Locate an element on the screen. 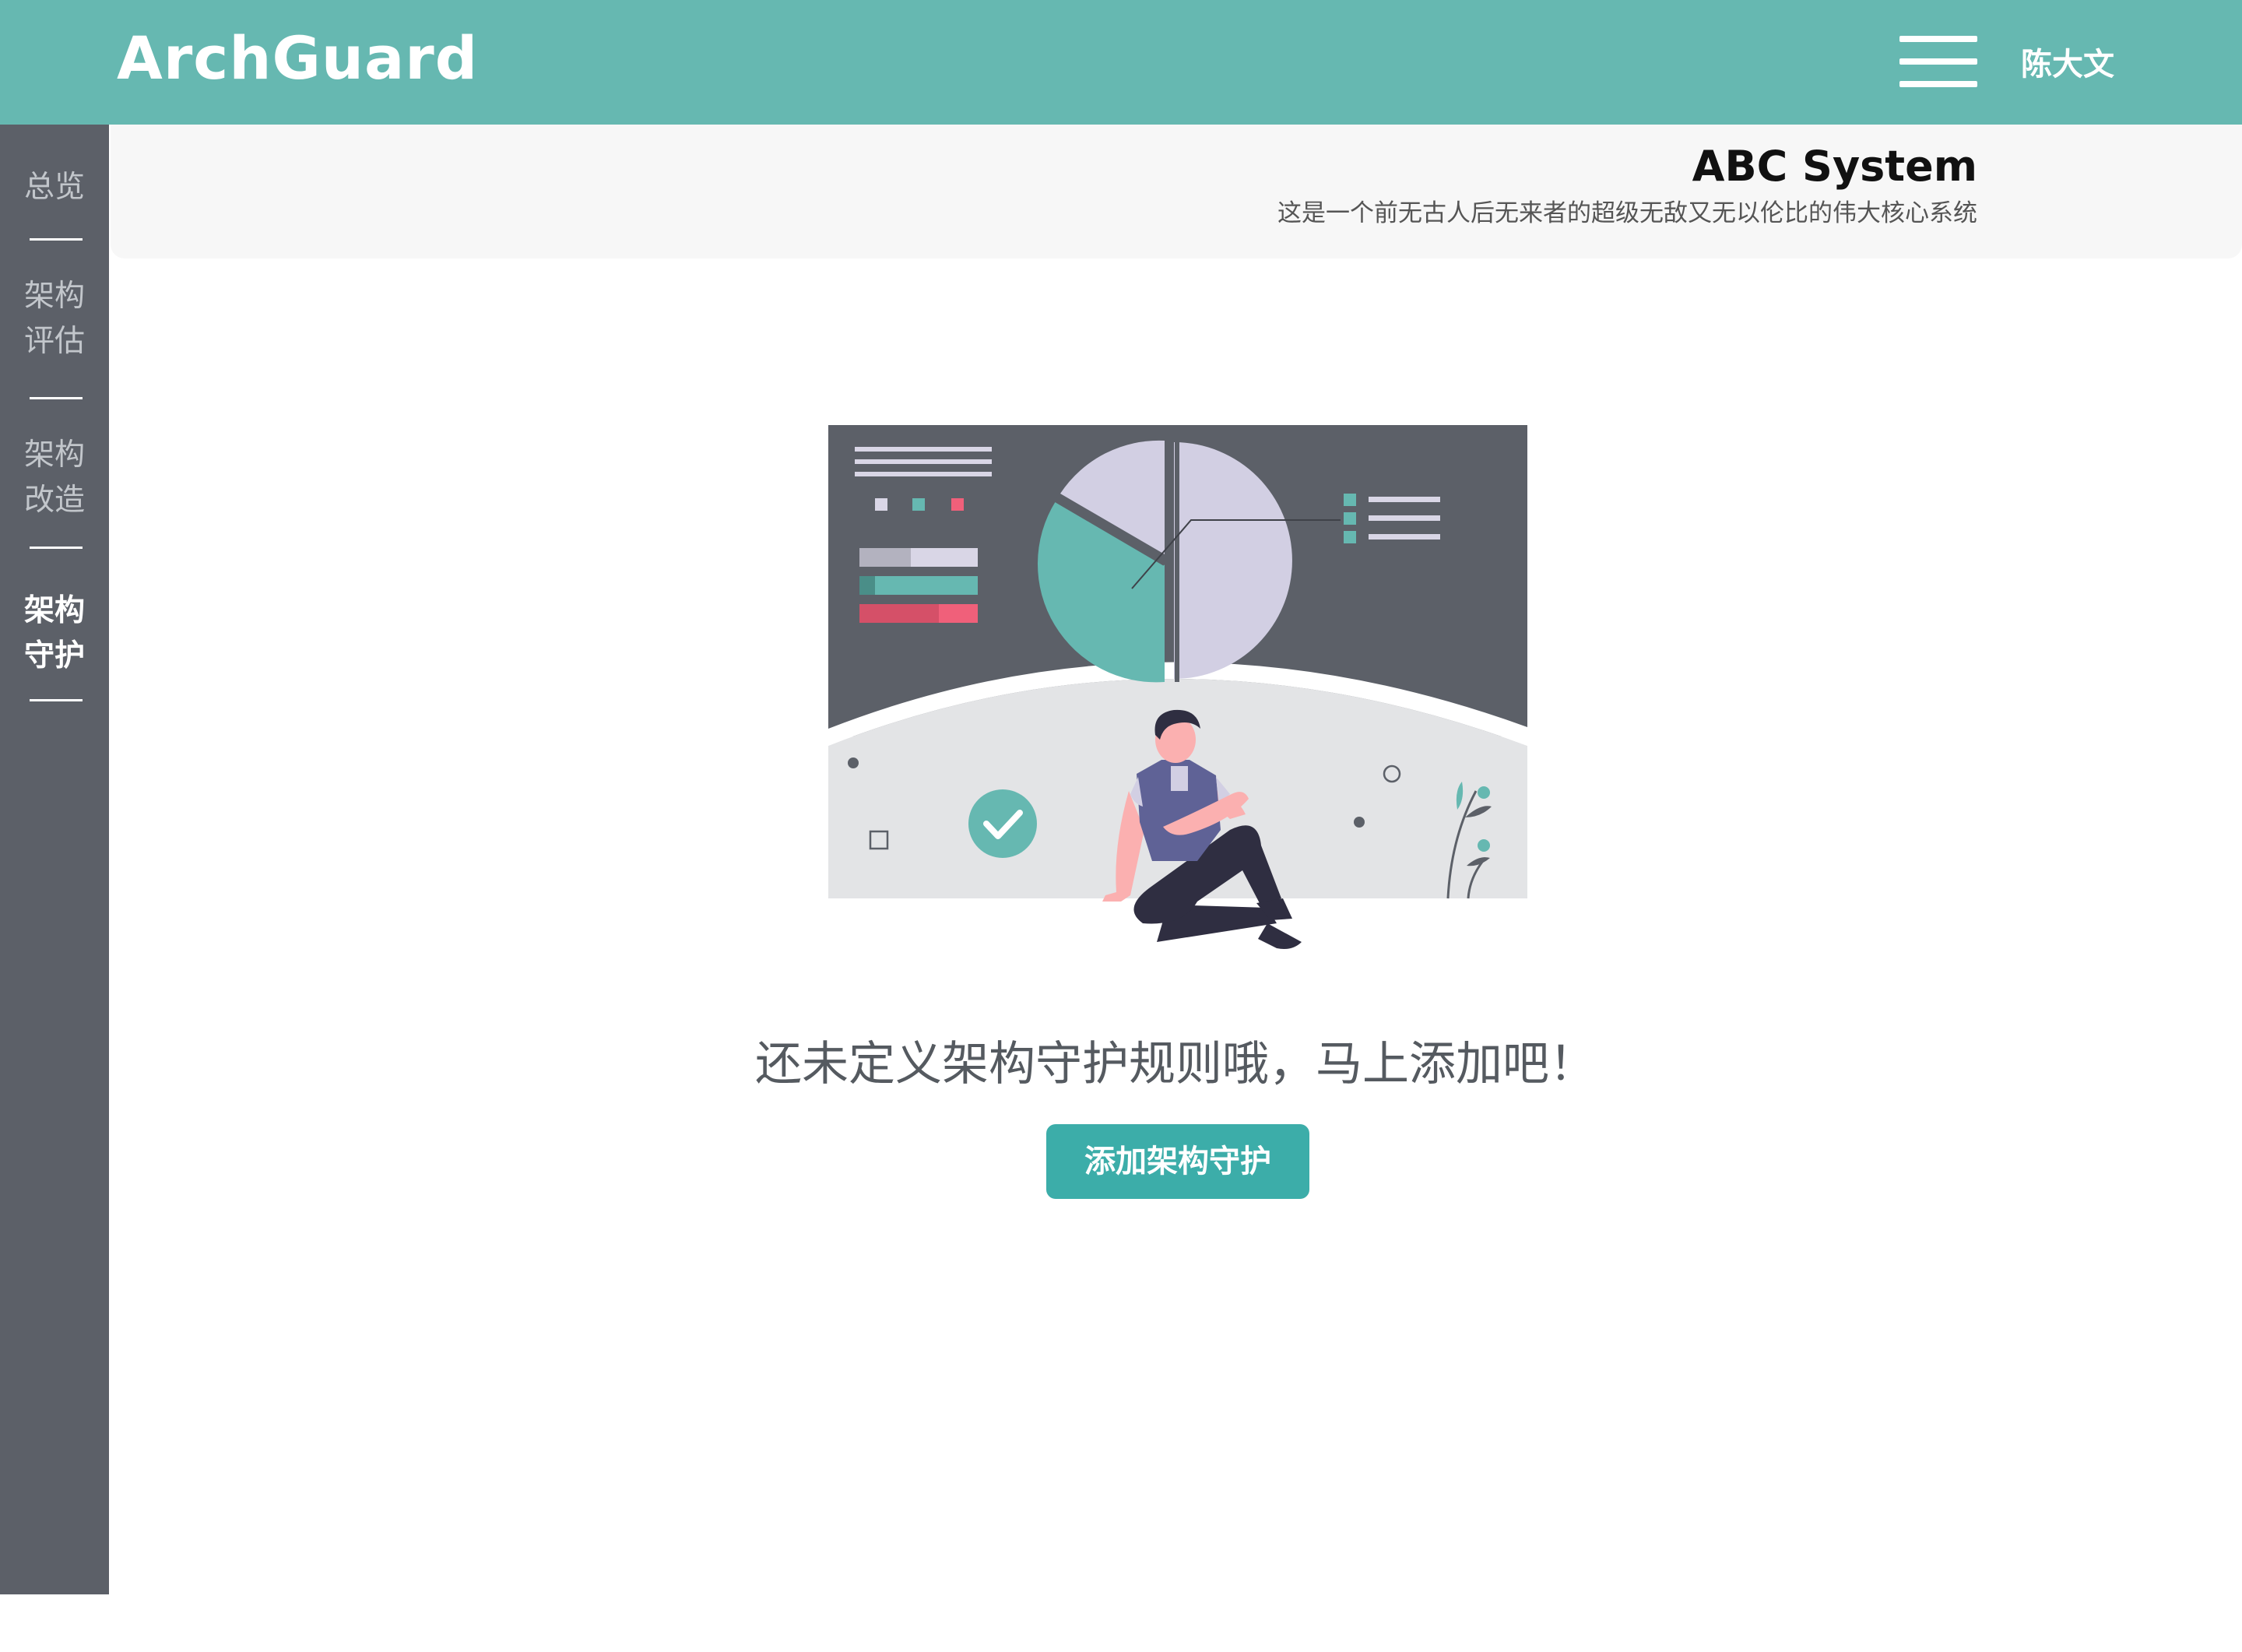 The height and width of the screenshot is (1652, 2242). sidebar-item-label: 架构改造 is located at coordinates (54, 478).